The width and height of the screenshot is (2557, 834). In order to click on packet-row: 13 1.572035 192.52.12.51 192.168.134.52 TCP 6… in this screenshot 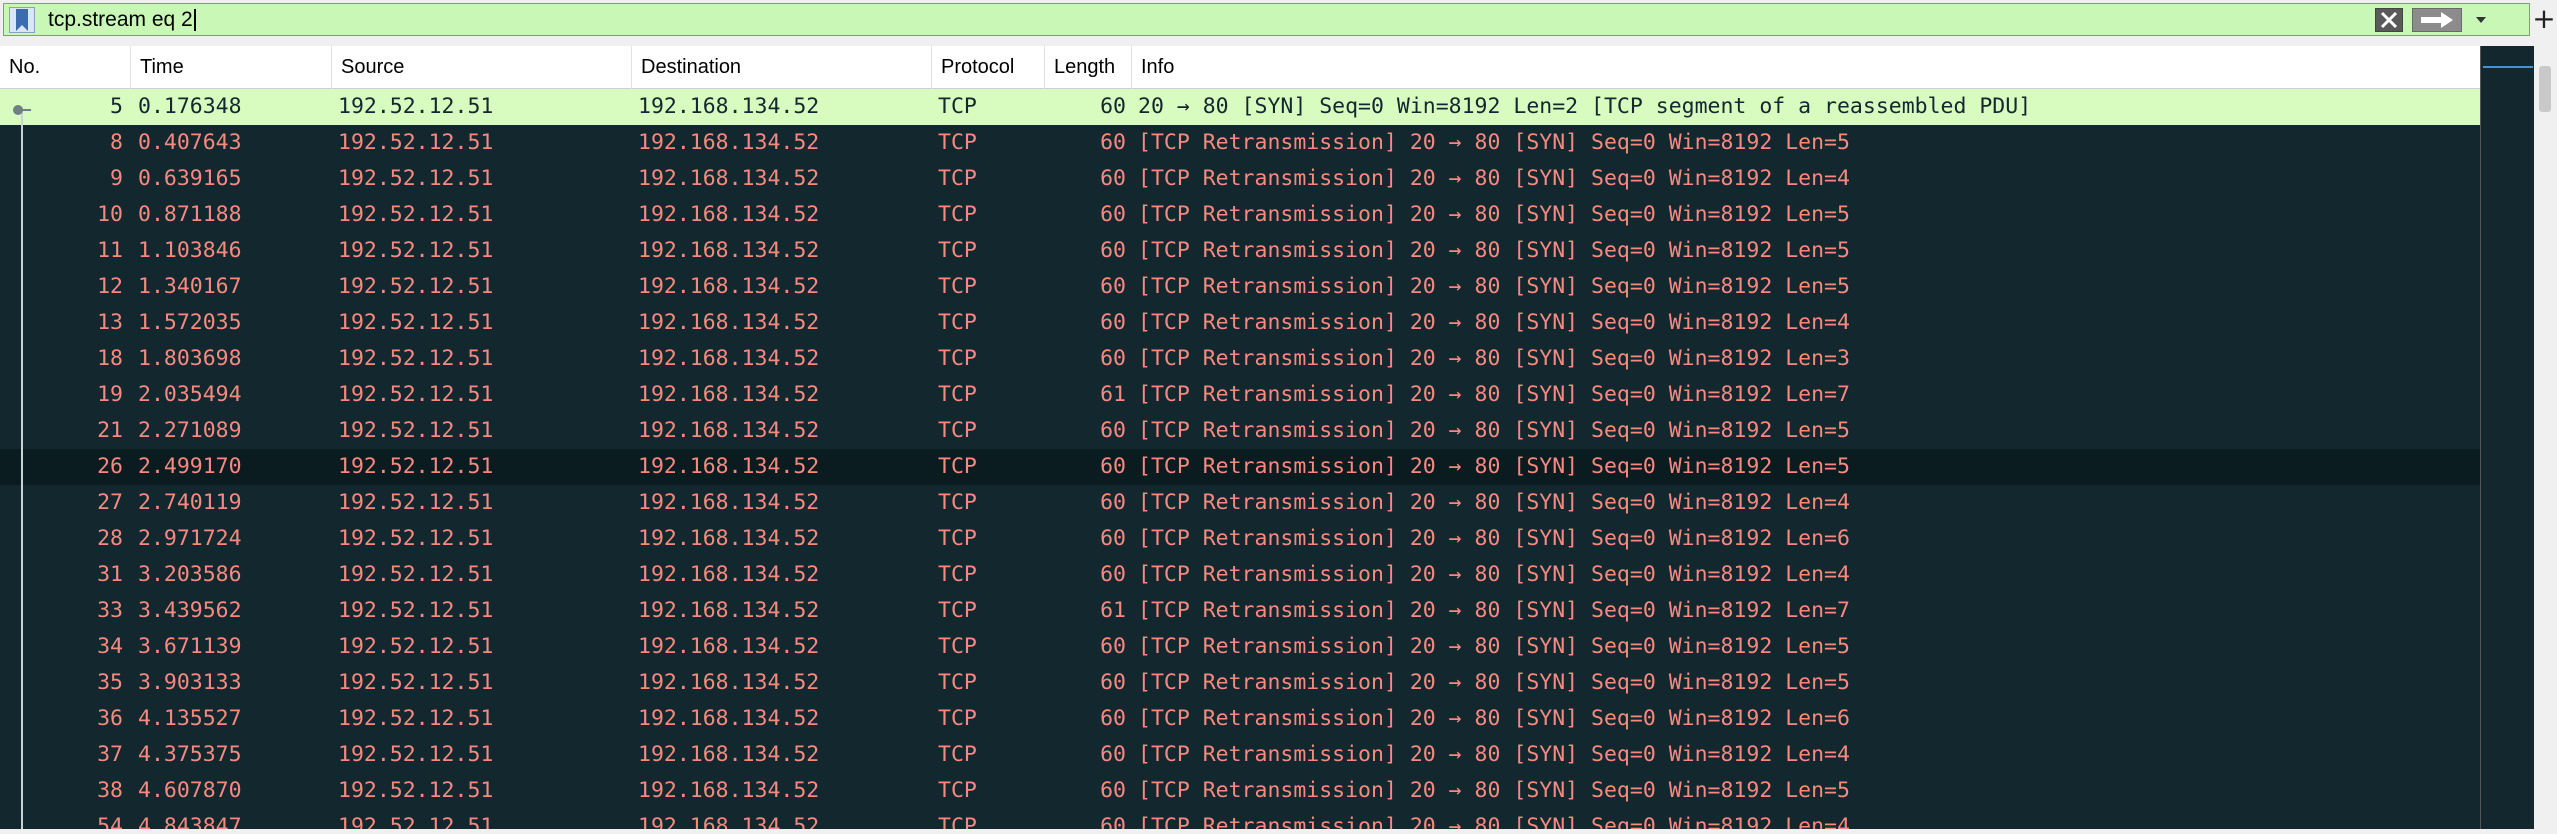, I will do `click(1240, 323)`.